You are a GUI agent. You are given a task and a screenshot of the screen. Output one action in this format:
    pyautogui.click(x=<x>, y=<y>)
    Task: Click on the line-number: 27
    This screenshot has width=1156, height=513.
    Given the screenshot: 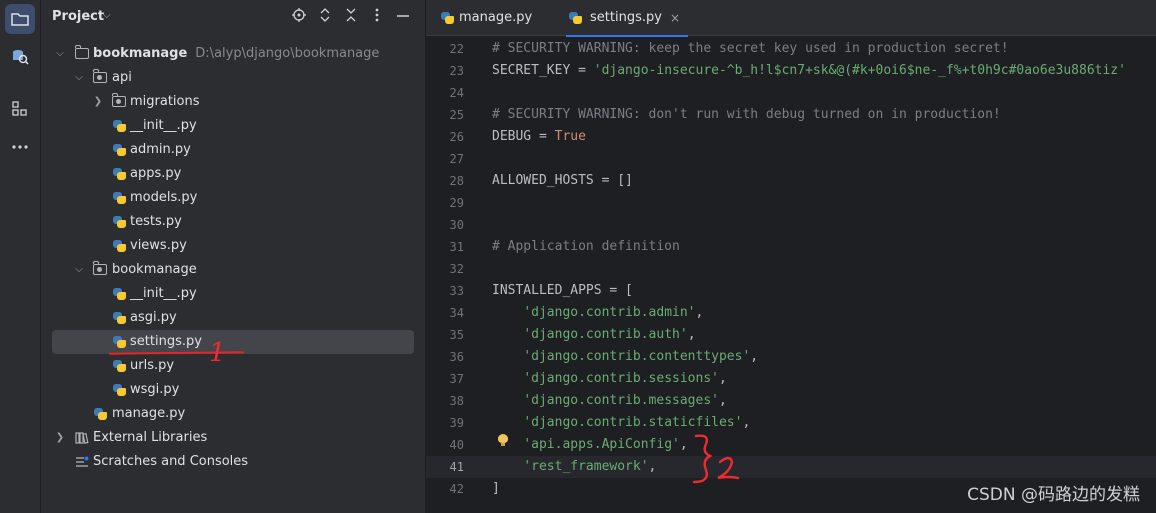 What is the action you would take?
    pyautogui.click(x=456, y=159)
    